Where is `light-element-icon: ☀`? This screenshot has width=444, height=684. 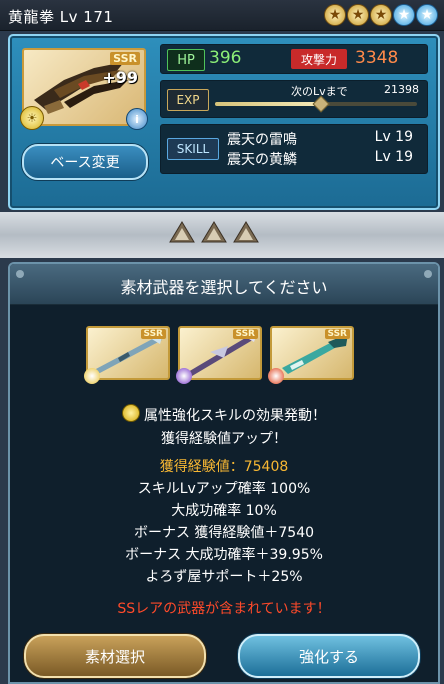
light-element-icon: ☀ is located at coordinates (32, 118).